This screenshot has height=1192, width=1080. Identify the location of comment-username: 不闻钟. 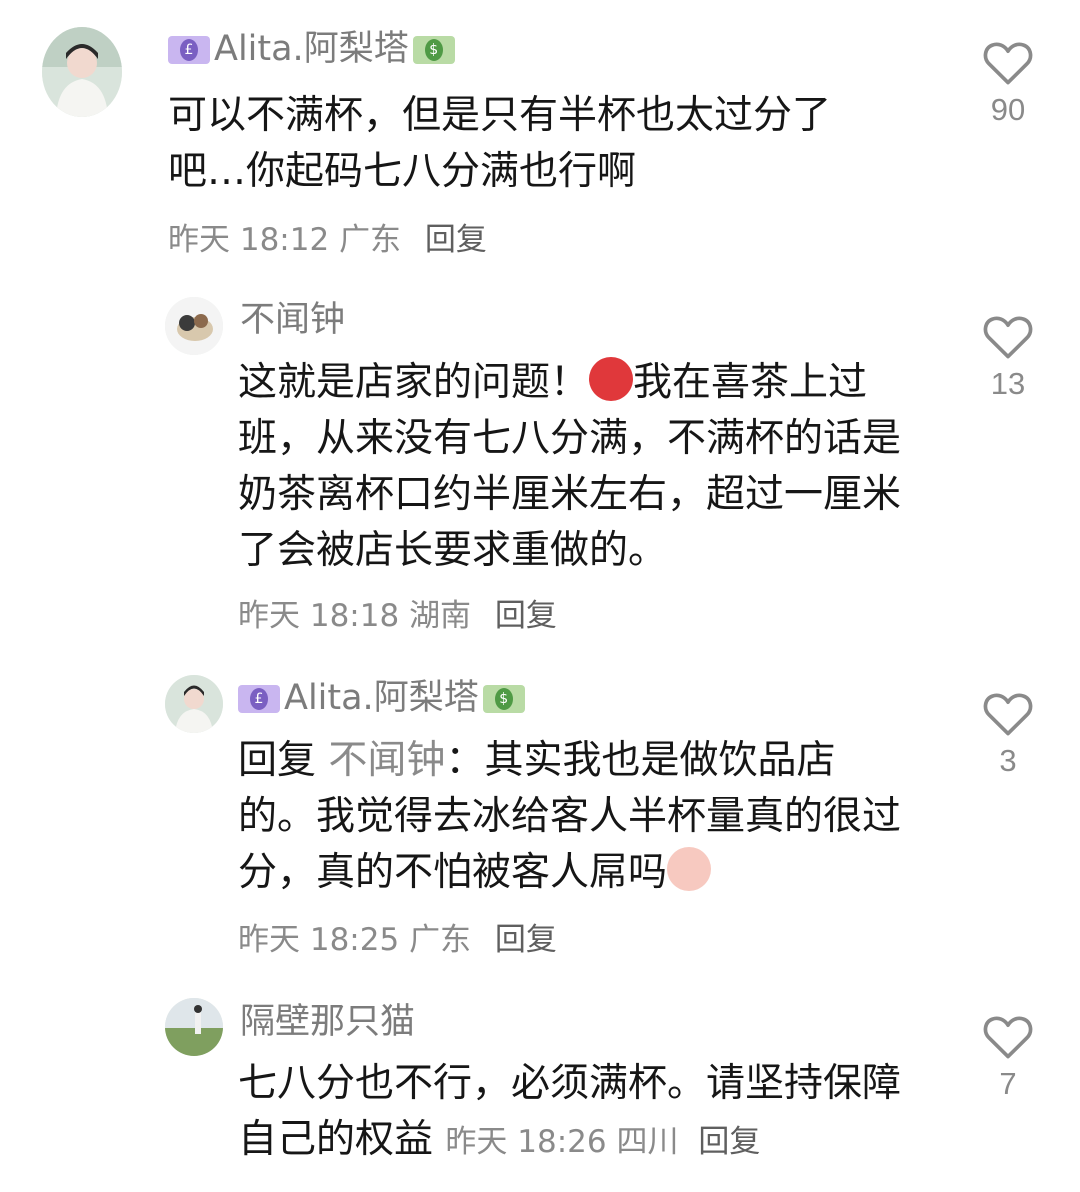
(292, 320).